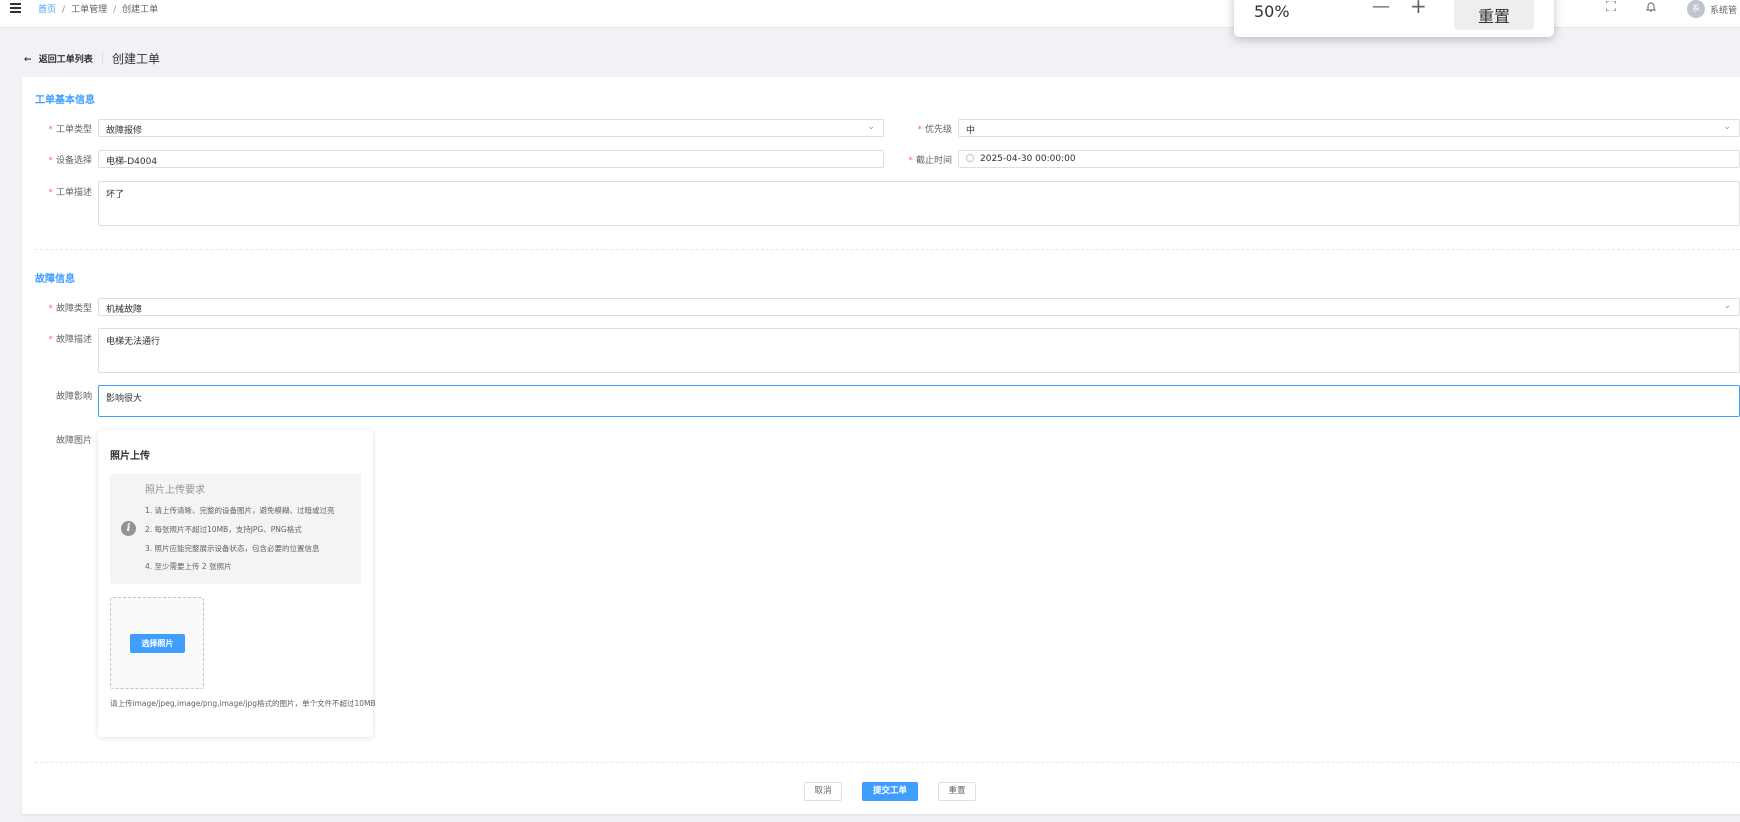  Describe the element at coordinates (930, 161) in the screenshot. I see `label-deadline: * 截止时间` at that location.